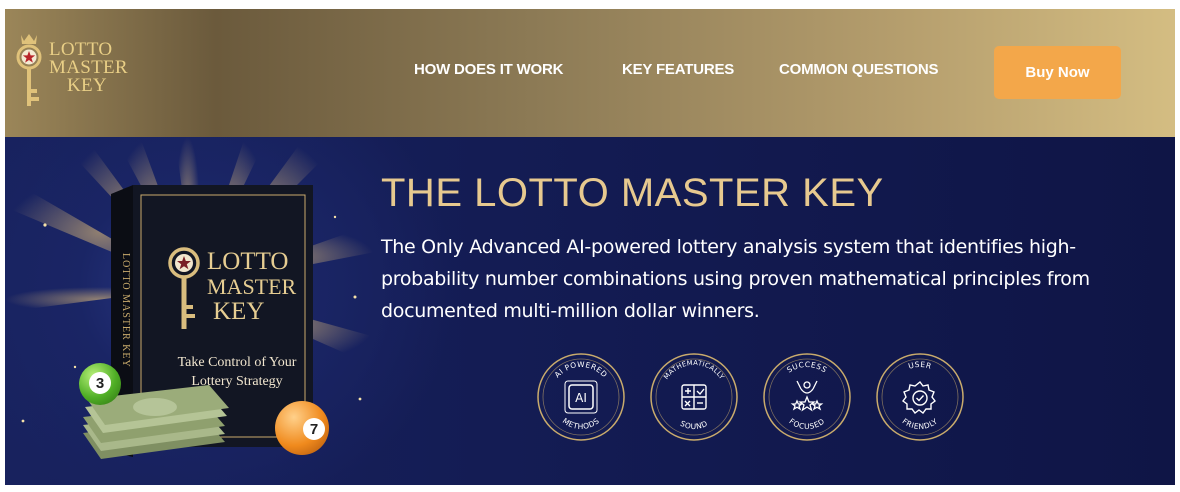  I want to click on badge-user-top-text: USER, so click(919, 365).